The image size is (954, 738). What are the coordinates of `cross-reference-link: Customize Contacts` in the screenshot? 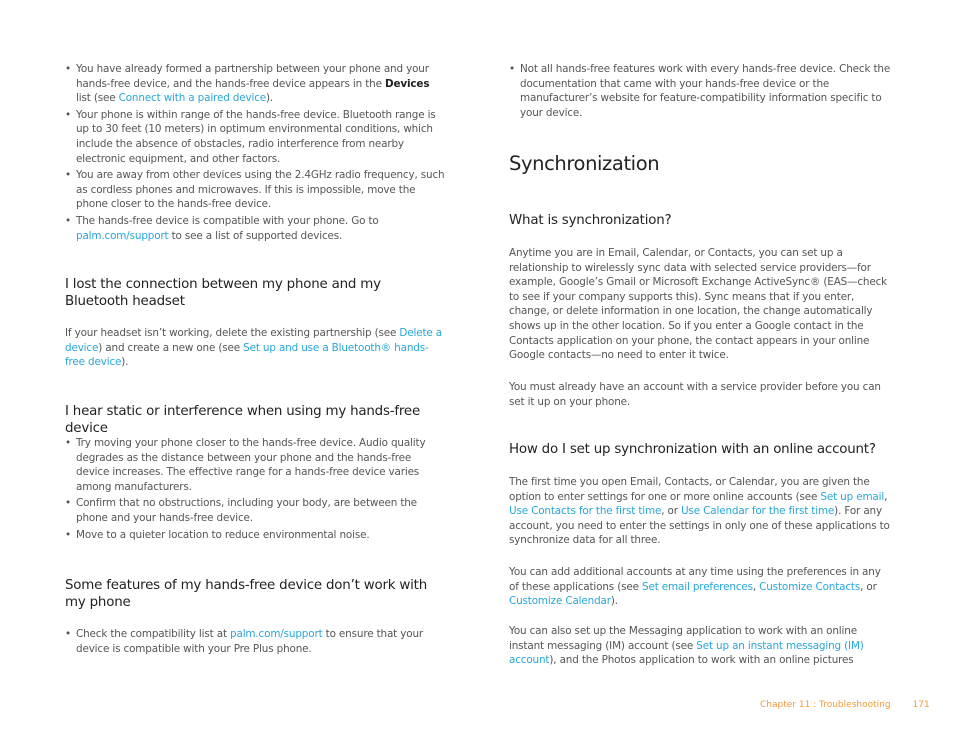 It's located at (809, 587).